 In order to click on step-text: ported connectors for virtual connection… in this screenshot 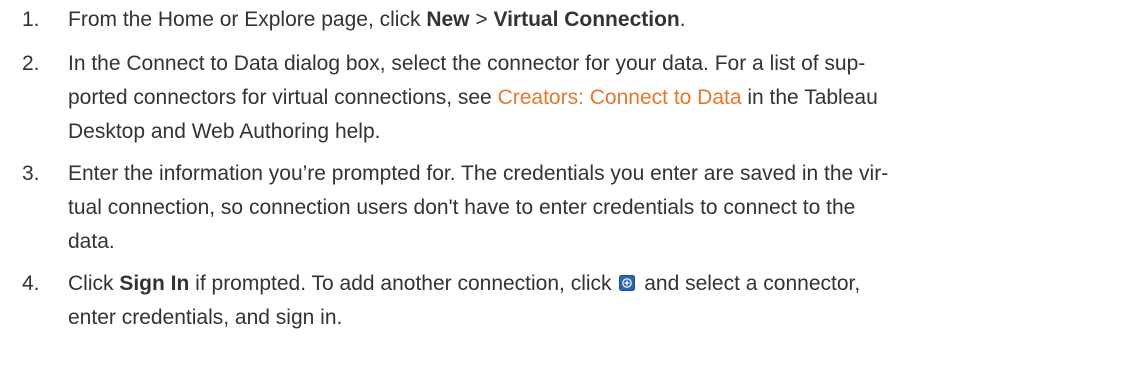, I will do `click(283, 97)`.